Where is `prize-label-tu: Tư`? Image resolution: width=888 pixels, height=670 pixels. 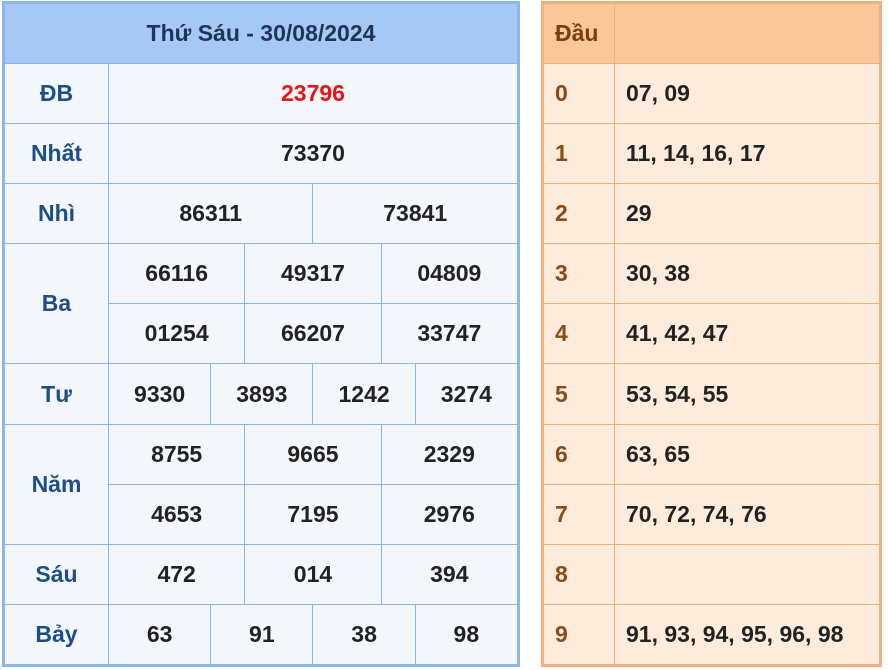
prize-label-tu: Tư is located at coordinates (56, 394).